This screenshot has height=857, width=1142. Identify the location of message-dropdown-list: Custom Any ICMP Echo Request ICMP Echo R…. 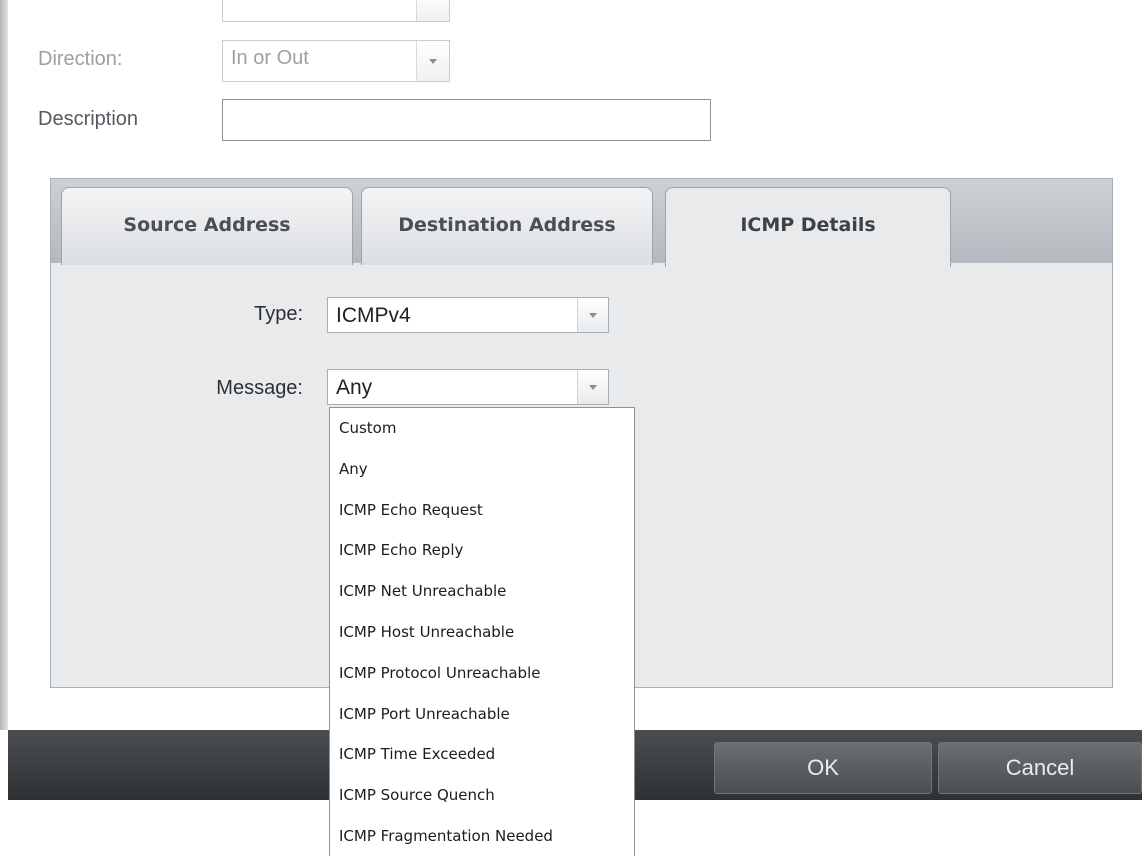
(482, 631).